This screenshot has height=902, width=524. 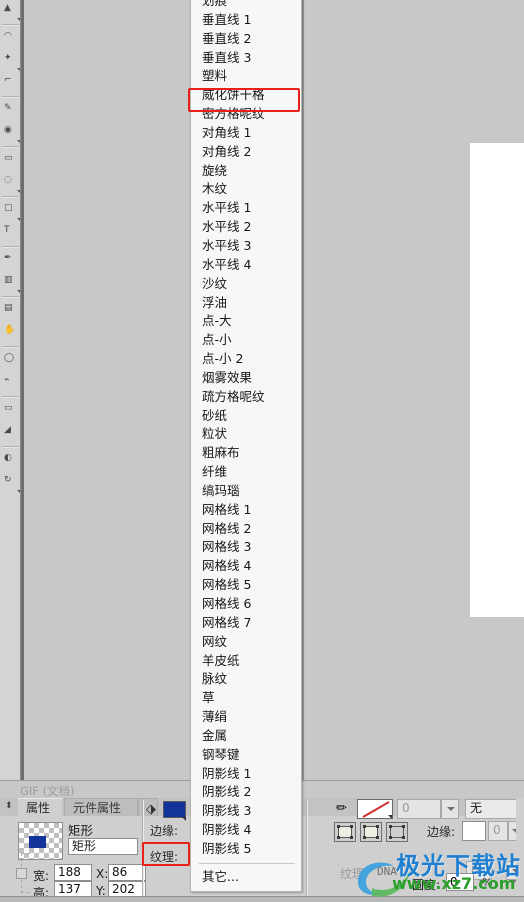 What do you see at coordinates (246, 792) in the screenshot?
I see `menu-item-texture: 阴影线 2` at bounding box center [246, 792].